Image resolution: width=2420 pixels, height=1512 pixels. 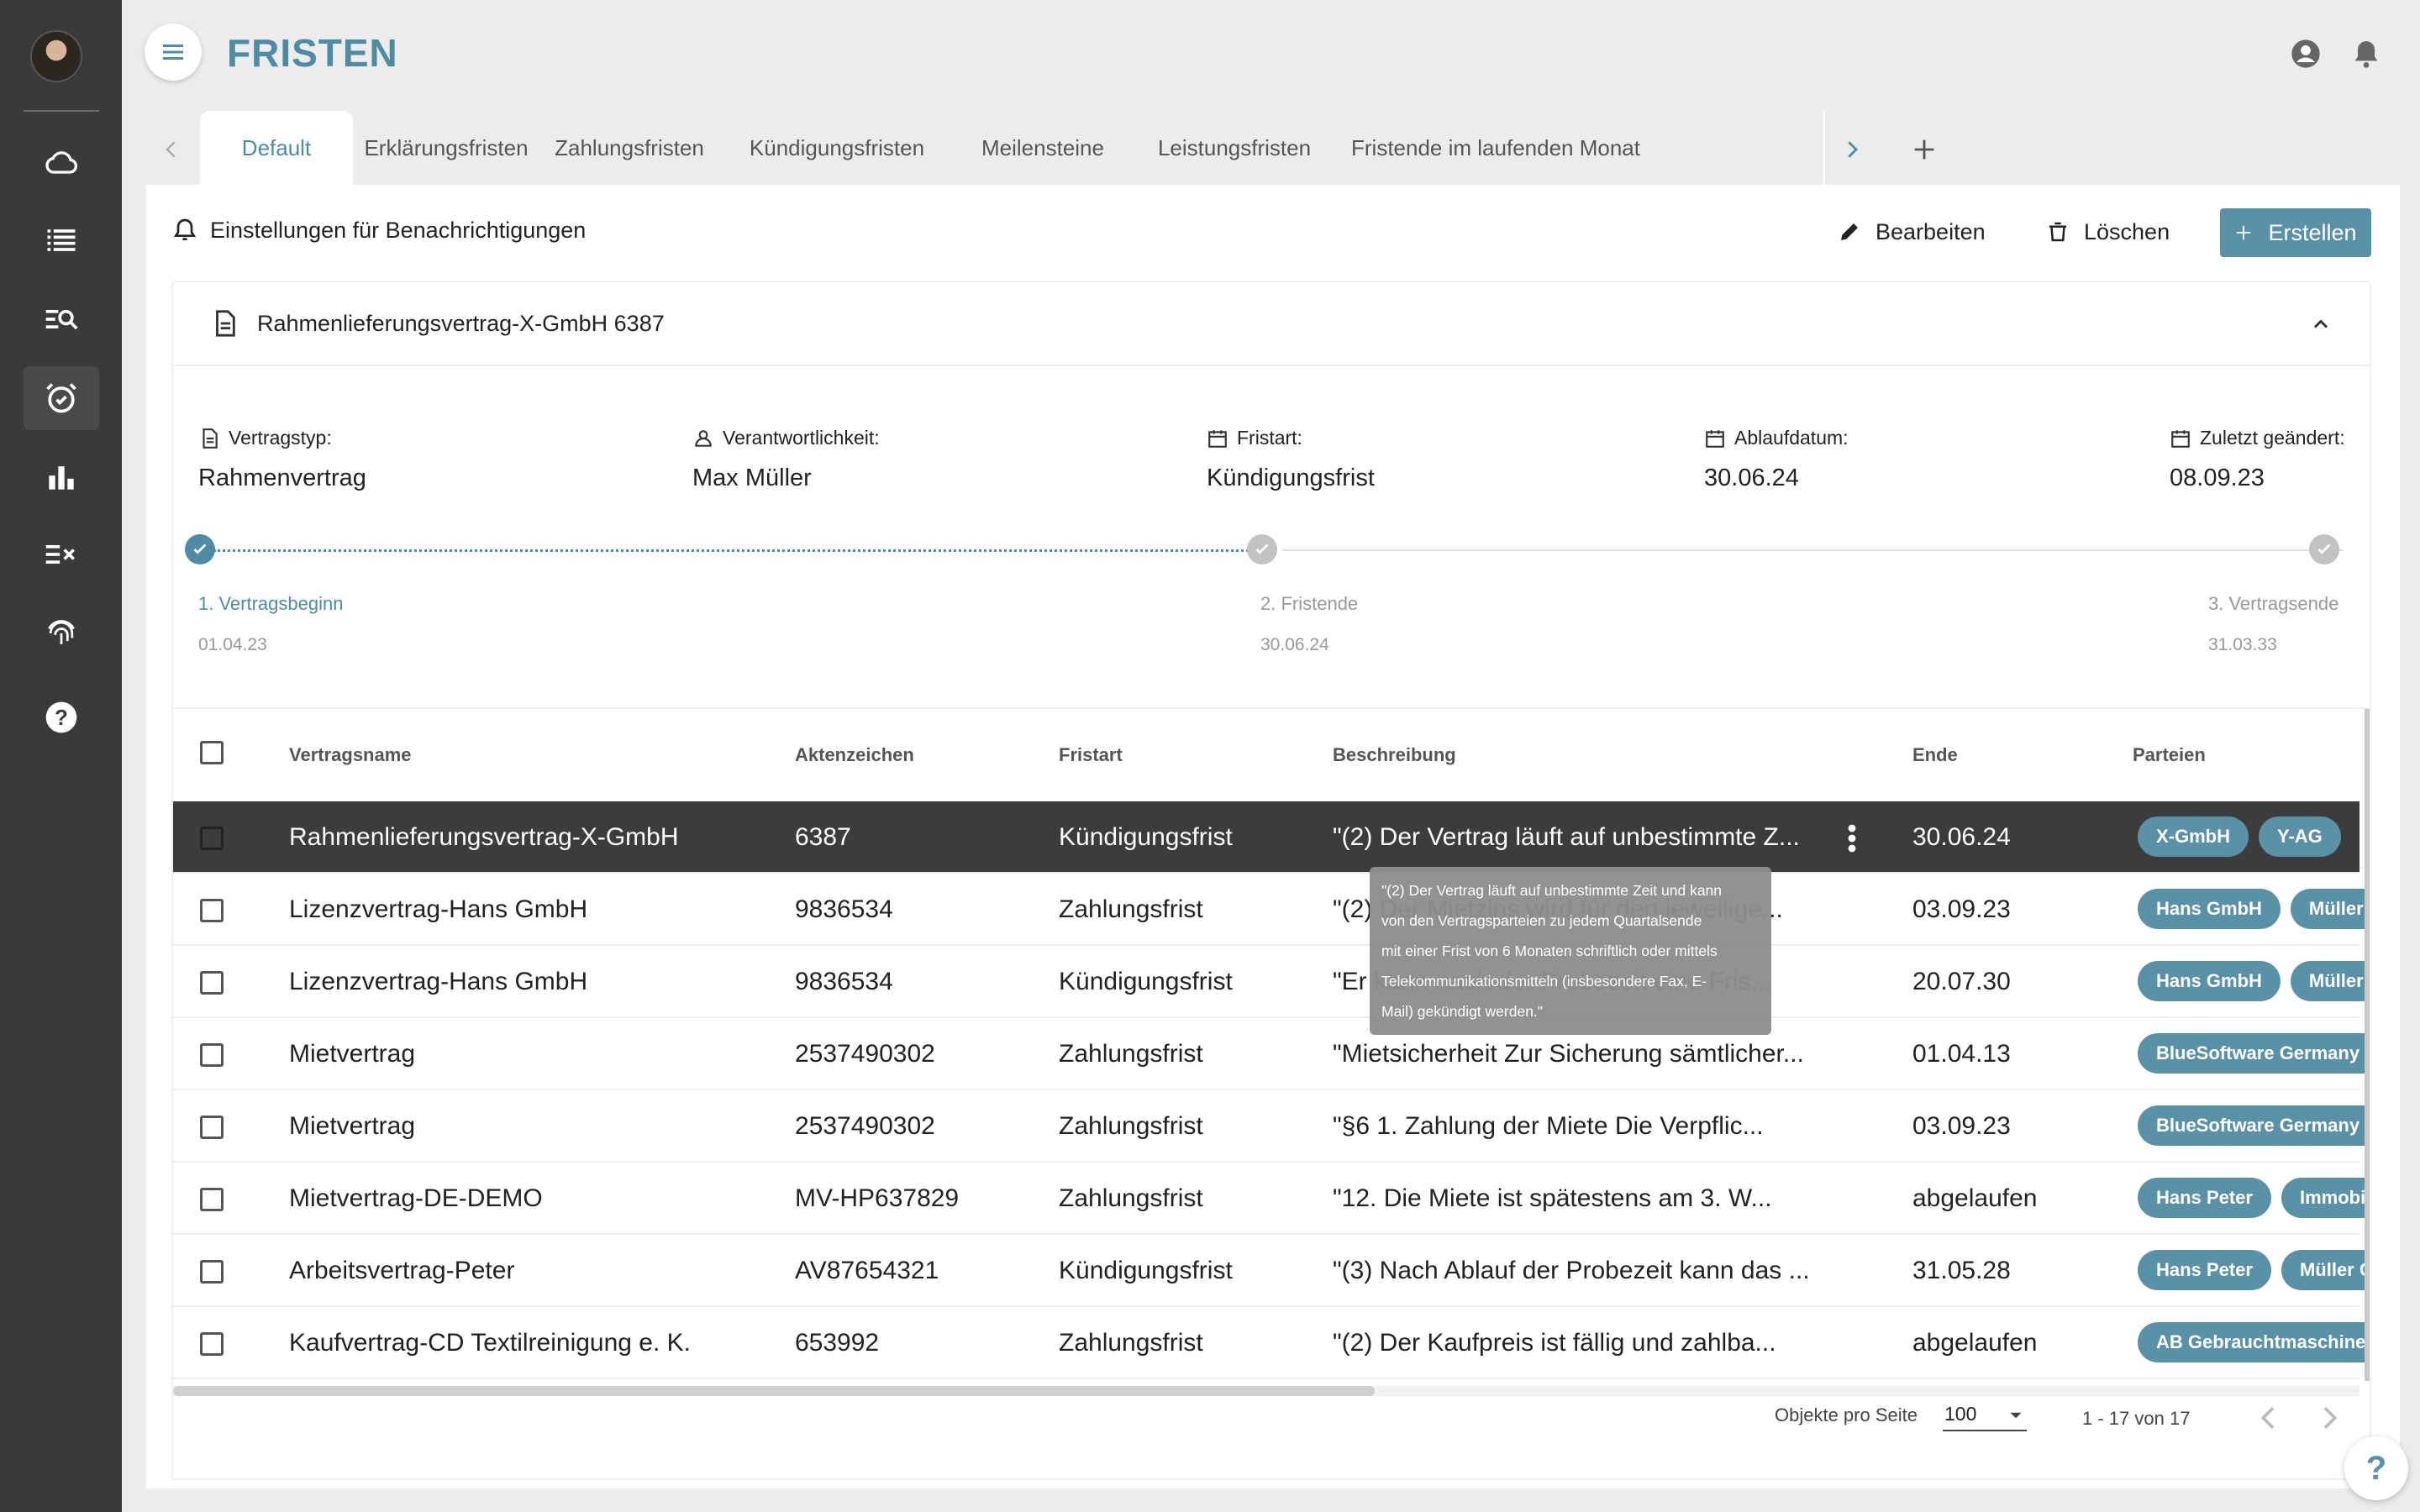 What do you see at coordinates (56, 56) in the screenshot?
I see `user-avatar` at bounding box center [56, 56].